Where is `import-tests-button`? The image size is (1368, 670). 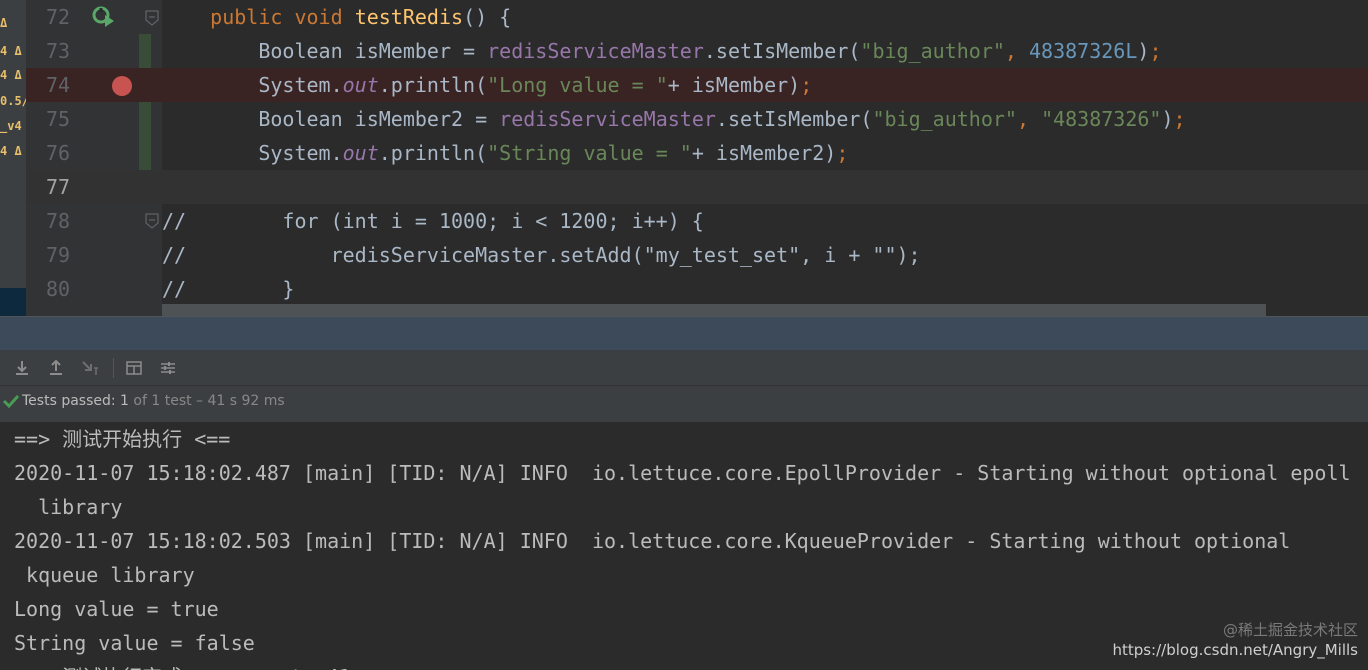 import-tests-button is located at coordinates (22, 368).